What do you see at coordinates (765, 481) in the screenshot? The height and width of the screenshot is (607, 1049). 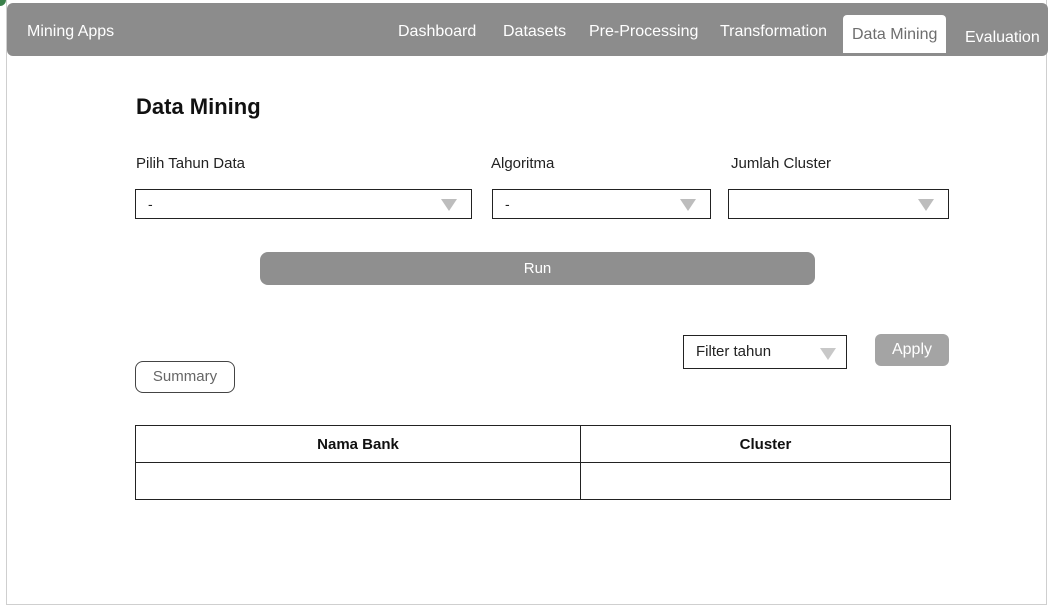 I see `table-cell-cluster` at bounding box center [765, 481].